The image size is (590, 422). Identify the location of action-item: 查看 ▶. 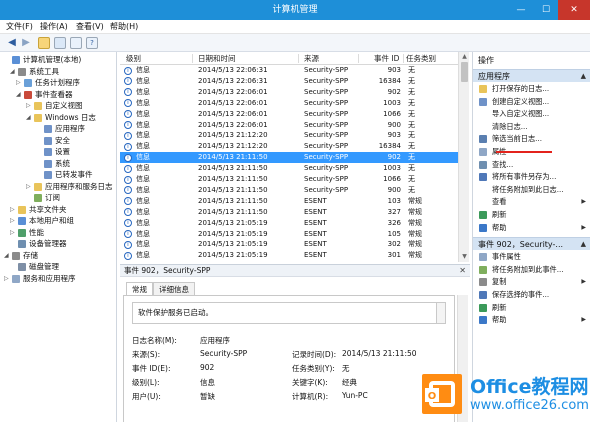
(531, 202).